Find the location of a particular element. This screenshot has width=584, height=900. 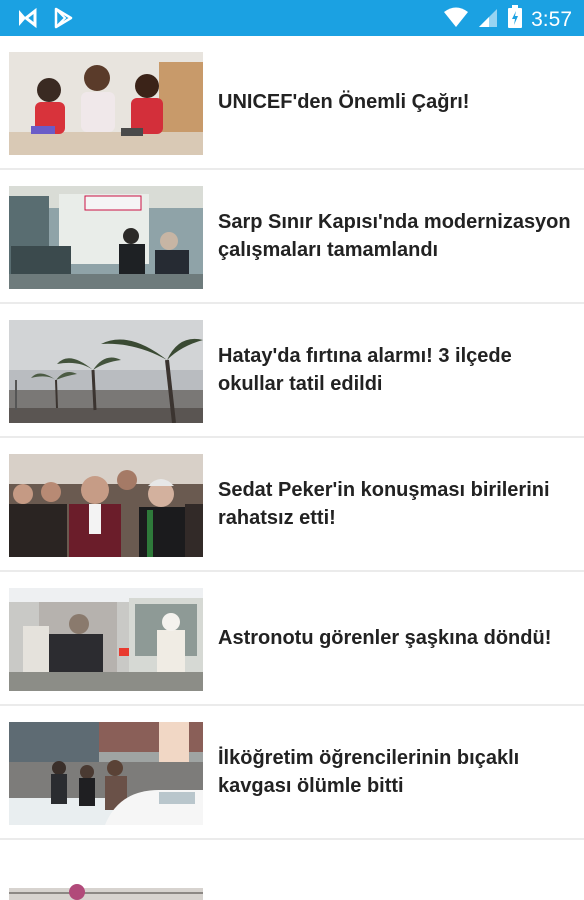

news-title is located at coordinates (397, 870).